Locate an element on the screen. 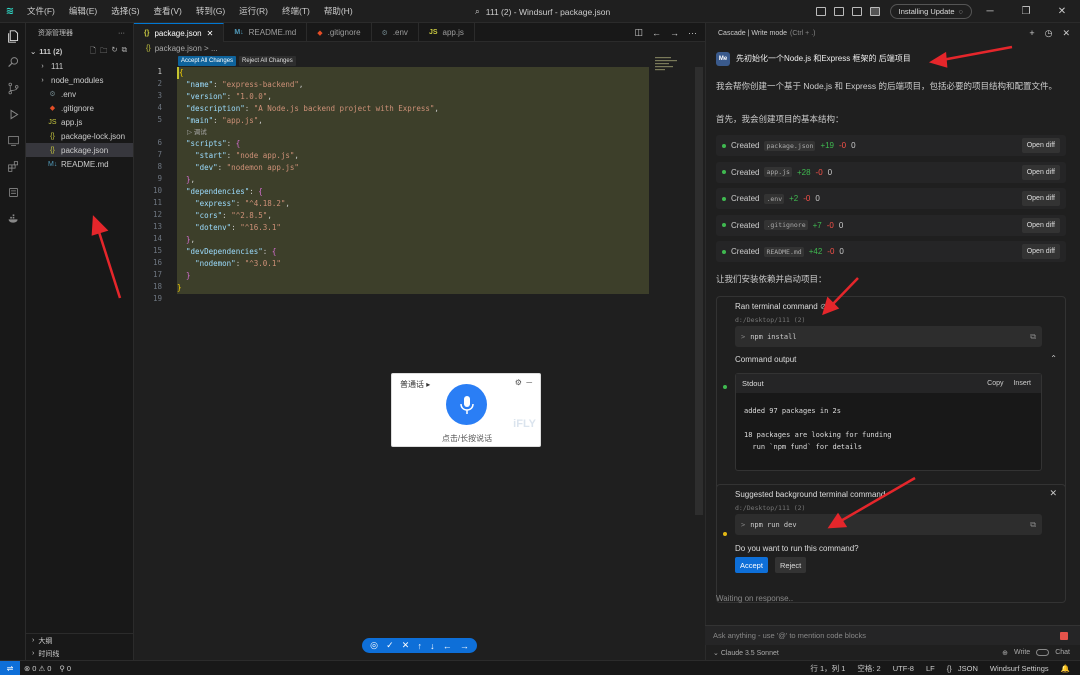  close-window-button: ✕ is located at coordinates (1062, 11).